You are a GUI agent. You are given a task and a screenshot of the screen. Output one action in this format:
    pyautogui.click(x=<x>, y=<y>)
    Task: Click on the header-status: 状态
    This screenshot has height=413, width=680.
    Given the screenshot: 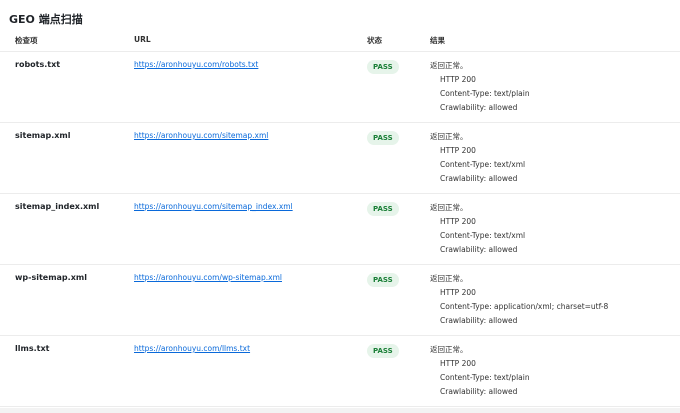 What is the action you would take?
    pyautogui.click(x=374, y=40)
    